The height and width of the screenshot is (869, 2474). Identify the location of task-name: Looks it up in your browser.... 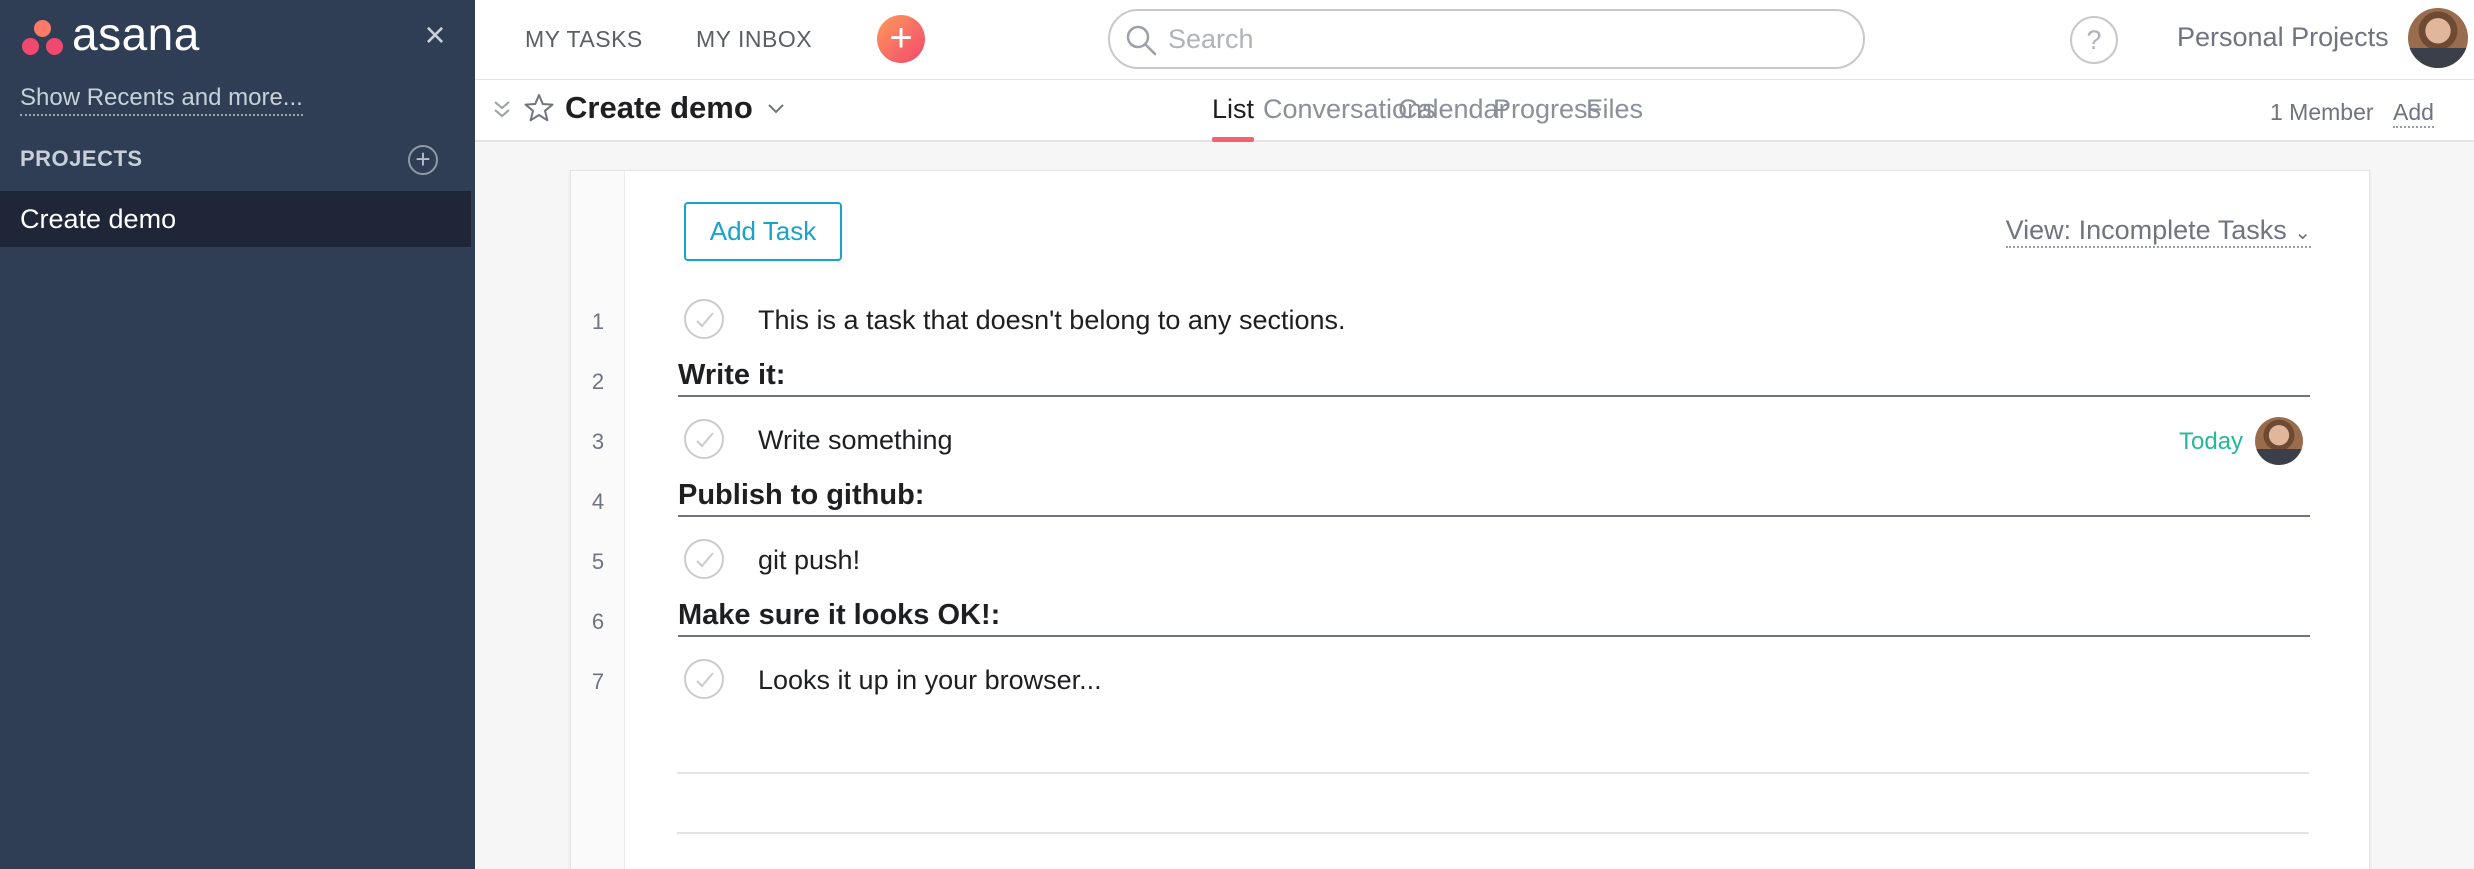
(930, 680).